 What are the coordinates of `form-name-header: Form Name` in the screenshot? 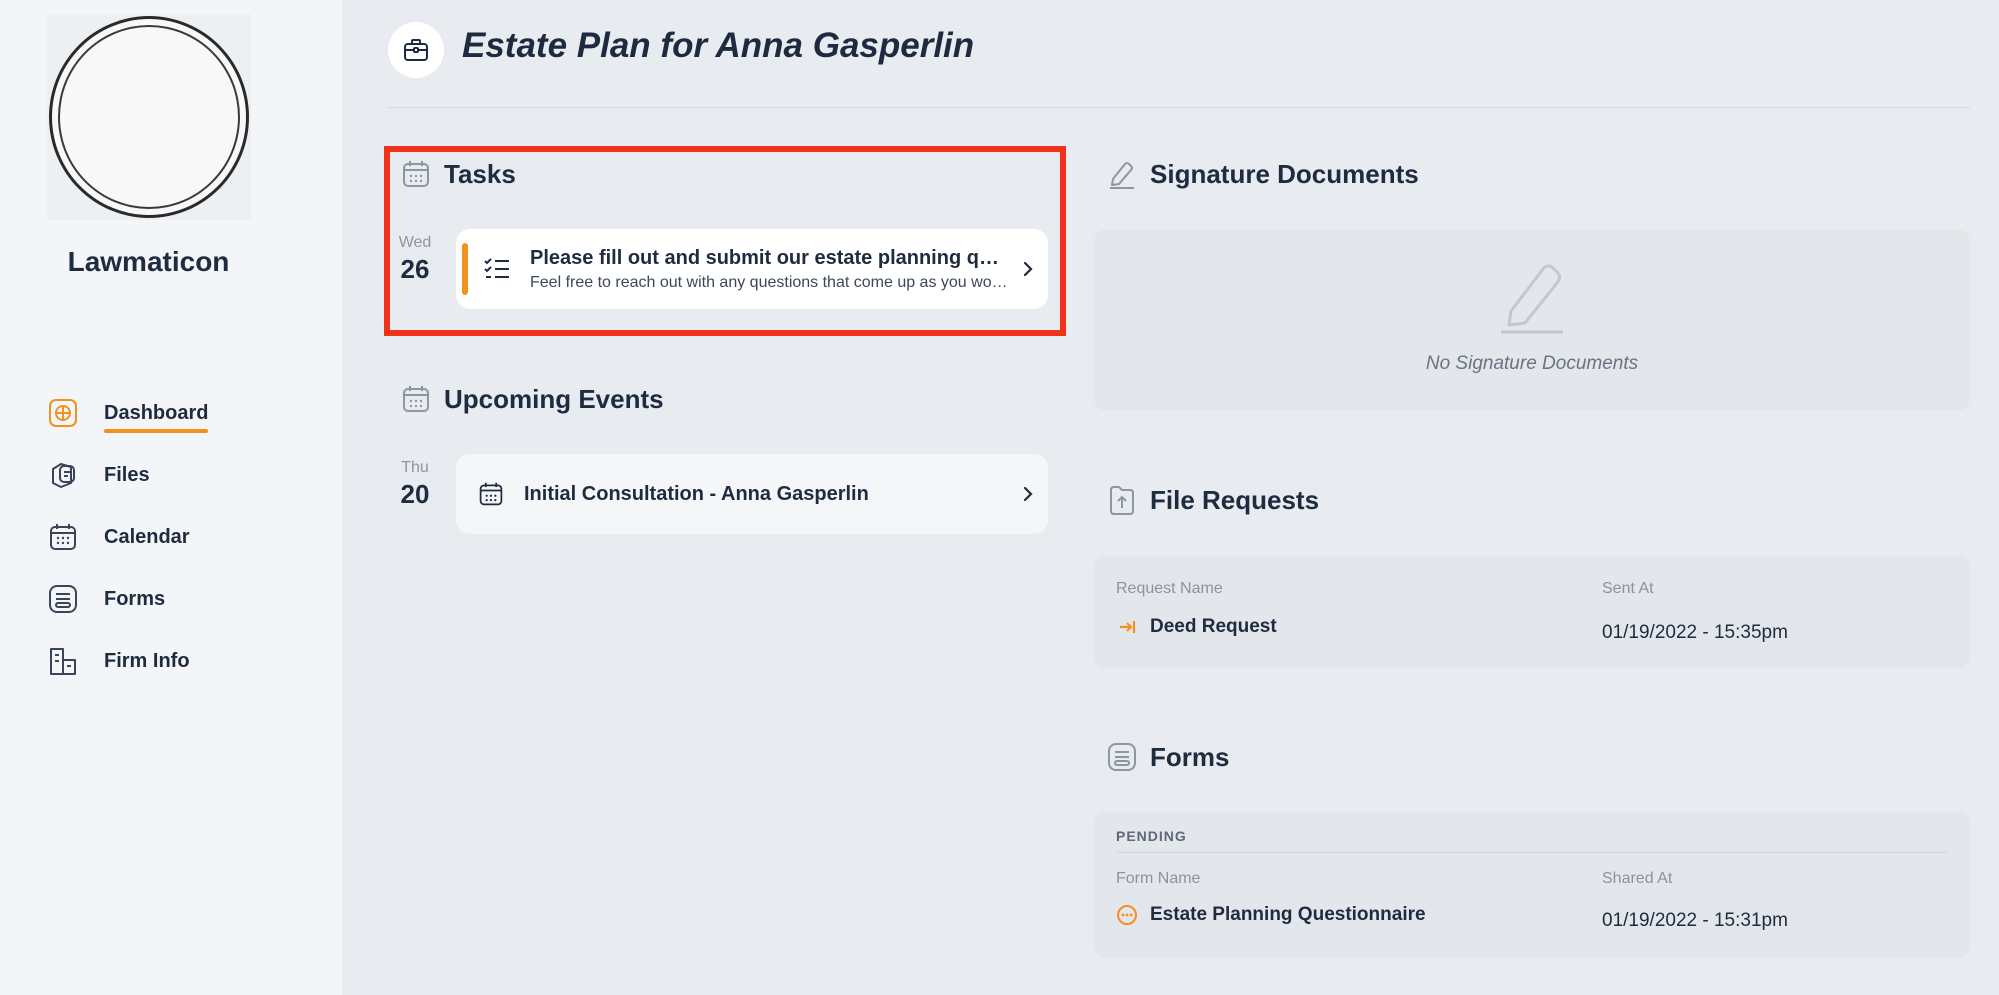 It's located at (1158, 878).